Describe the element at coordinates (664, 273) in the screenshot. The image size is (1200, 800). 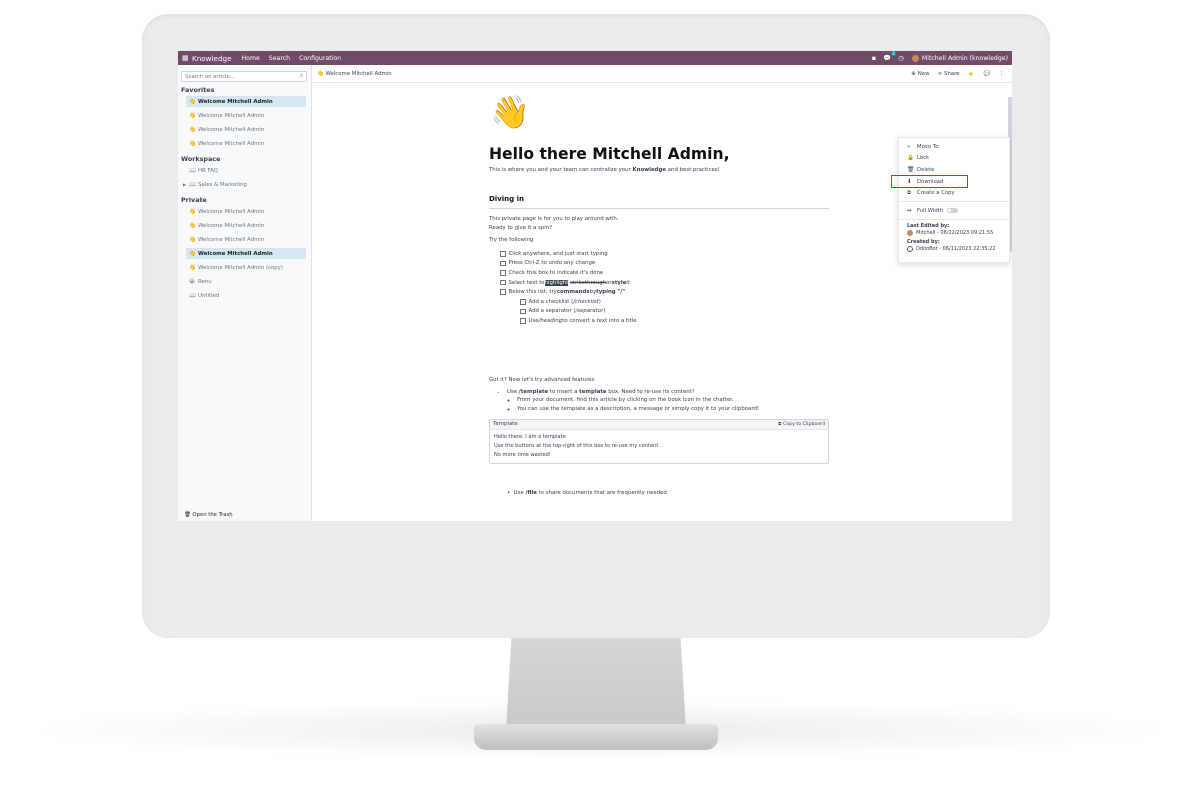
I see `checklist-item: Check this box to indicate it's done` at that location.